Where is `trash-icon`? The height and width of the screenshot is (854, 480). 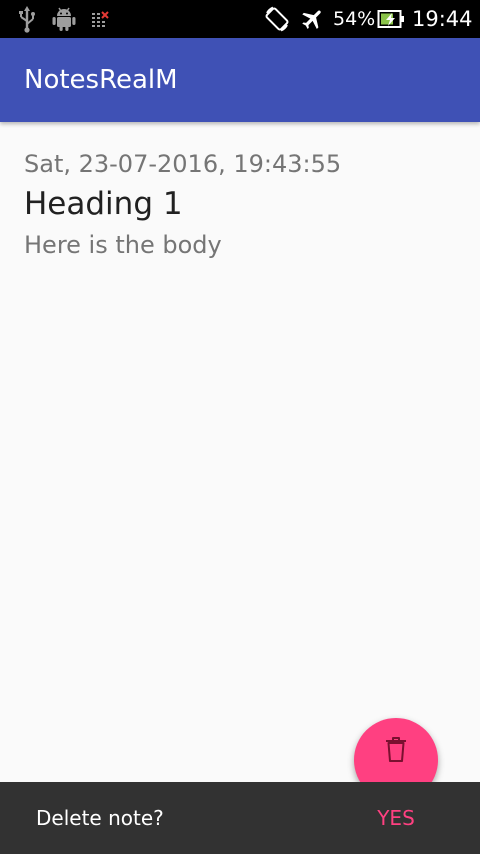
trash-icon is located at coordinates (396, 750).